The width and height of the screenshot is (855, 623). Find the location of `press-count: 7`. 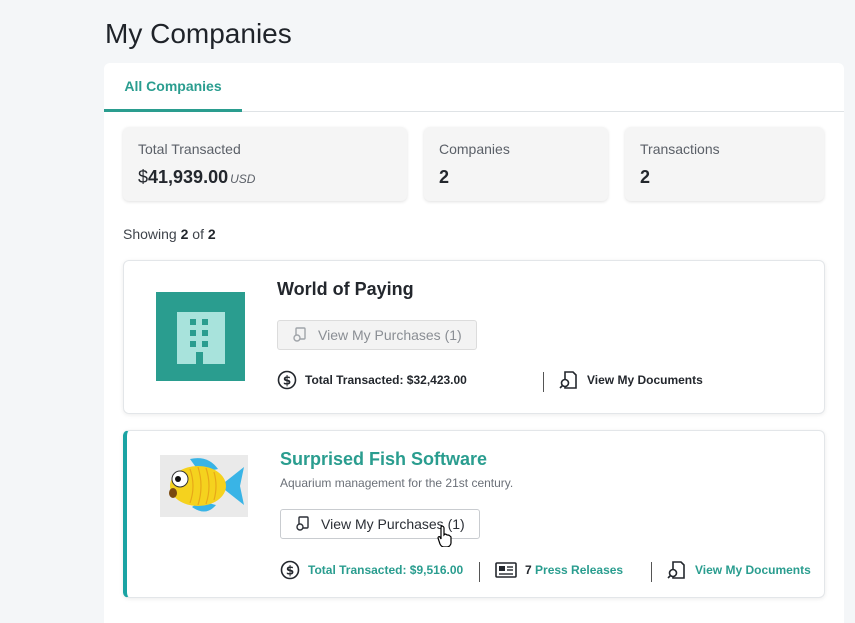

press-count: 7 is located at coordinates (528, 570).